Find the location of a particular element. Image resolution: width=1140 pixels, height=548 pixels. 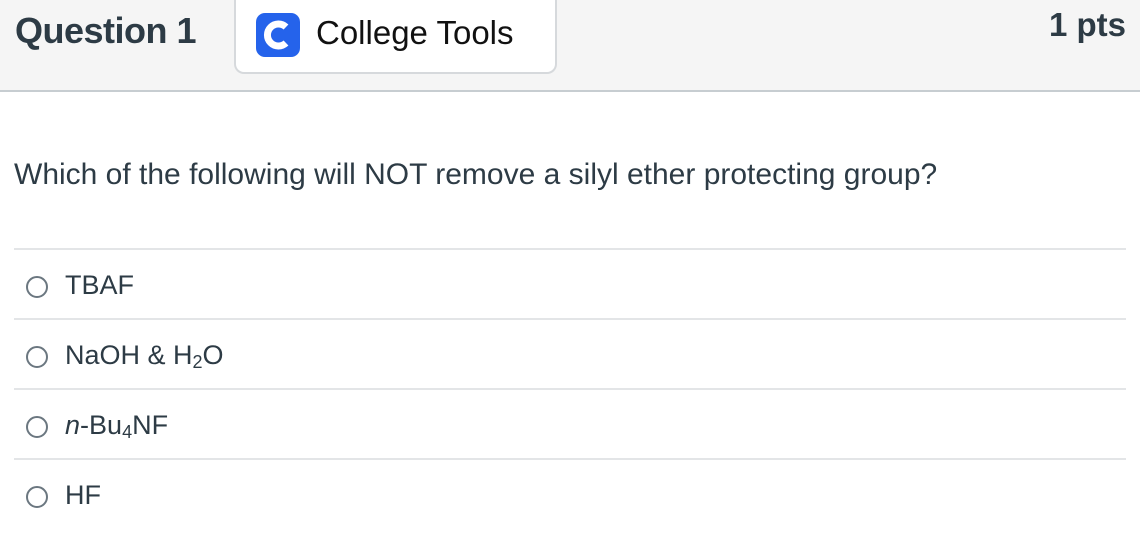

question-title: Question 1 is located at coordinates (106, 30).